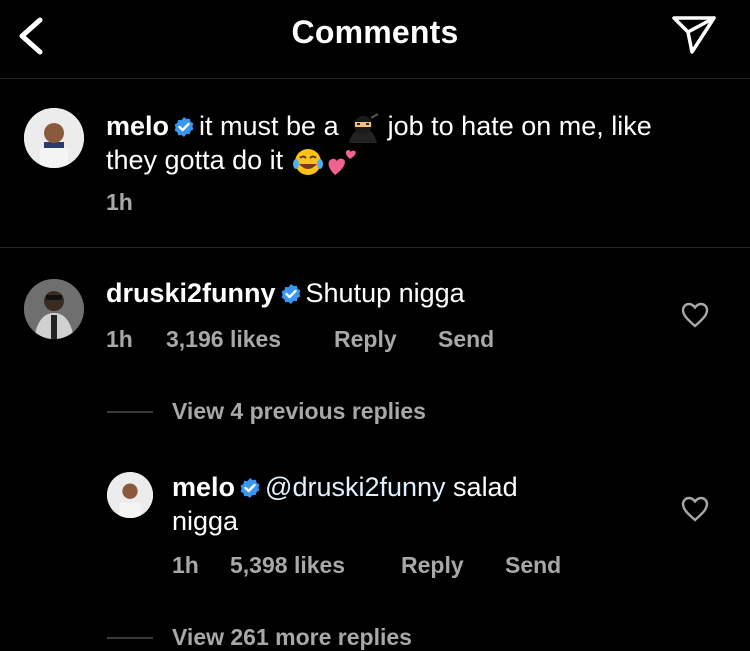 The image size is (750, 651). What do you see at coordinates (292, 637) in the screenshot?
I see `view-more-replies: View 261 more replies` at bounding box center [292, 637].